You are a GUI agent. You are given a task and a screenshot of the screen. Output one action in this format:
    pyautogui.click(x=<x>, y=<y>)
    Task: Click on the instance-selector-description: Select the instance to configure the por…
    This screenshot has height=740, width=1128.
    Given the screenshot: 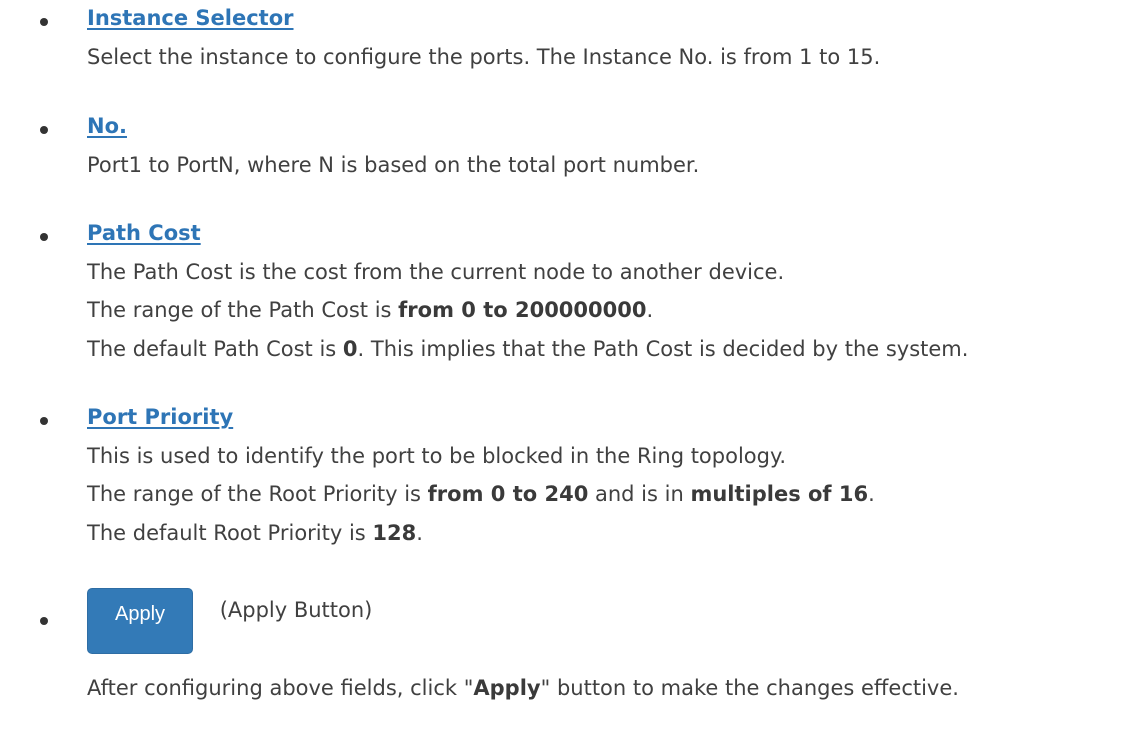 What is the action you would take?
    pyautogui.click(x=484, y=56)
    